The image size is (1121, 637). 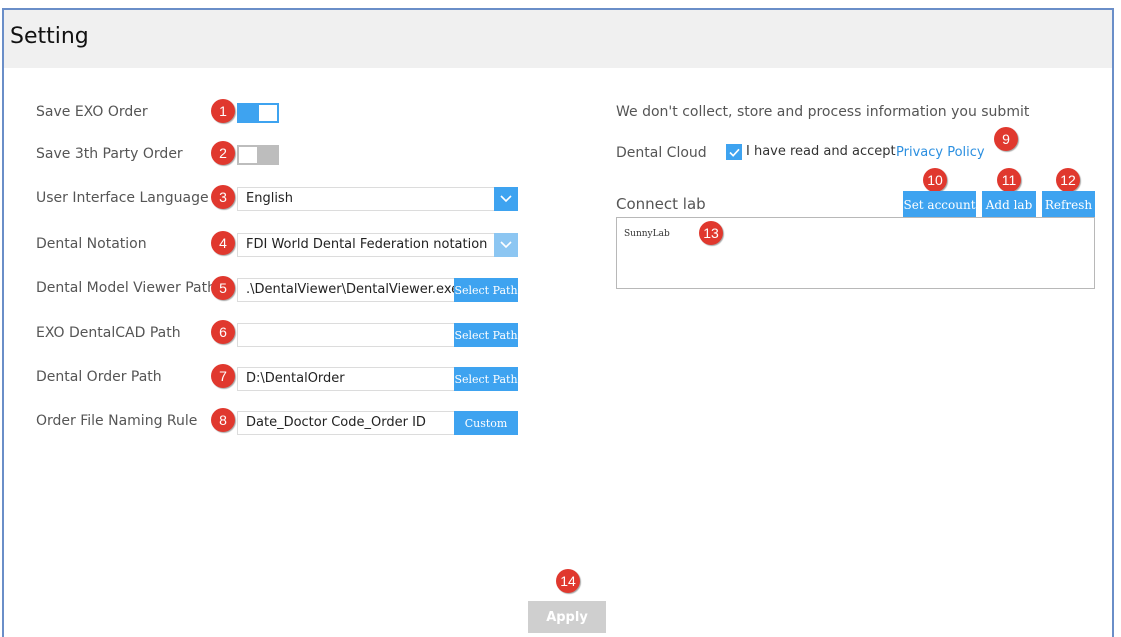 I want to click on lab-list: SunnyLab 13, so click(x=855, y=253).